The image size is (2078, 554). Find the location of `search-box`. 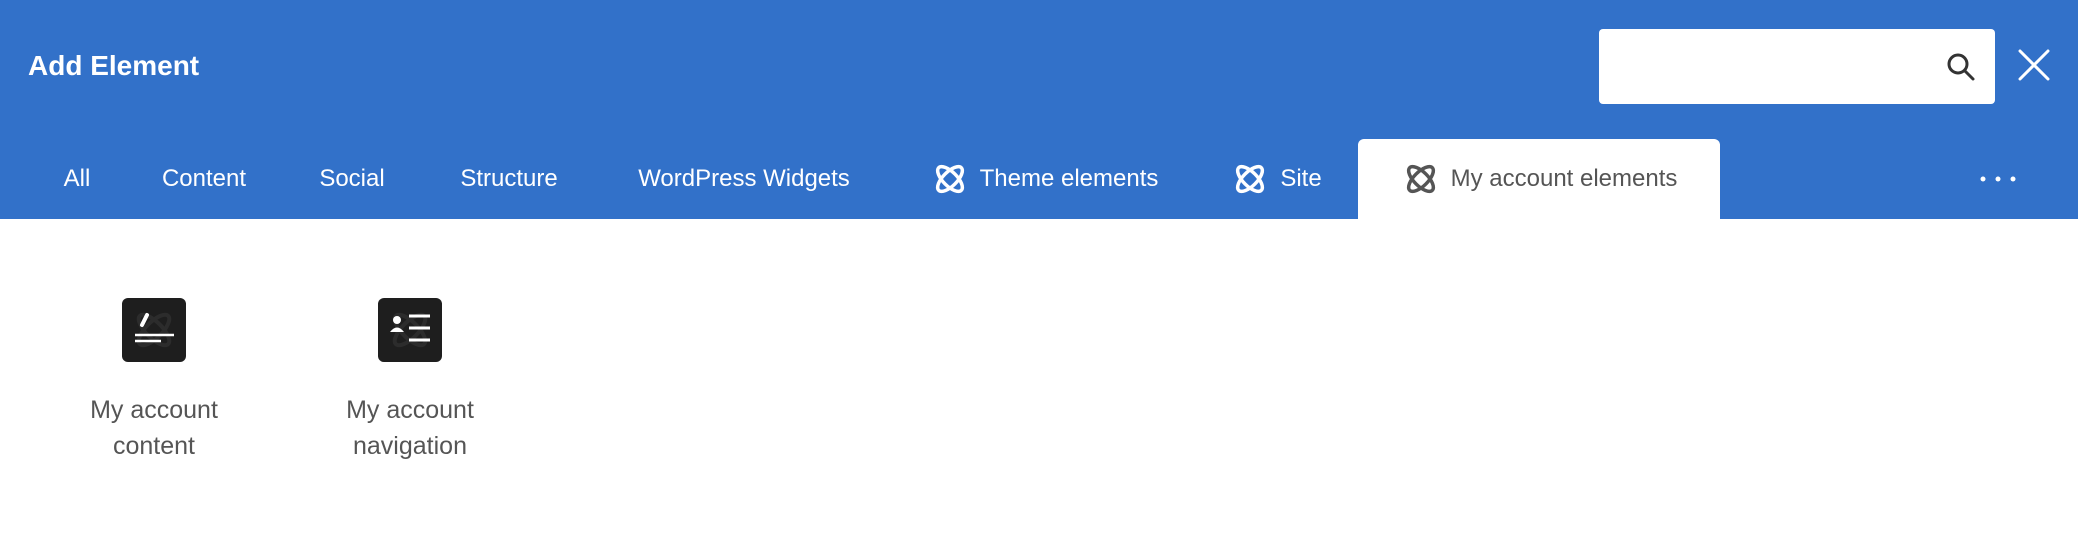

search-box is located at coordinates (1797, 66).